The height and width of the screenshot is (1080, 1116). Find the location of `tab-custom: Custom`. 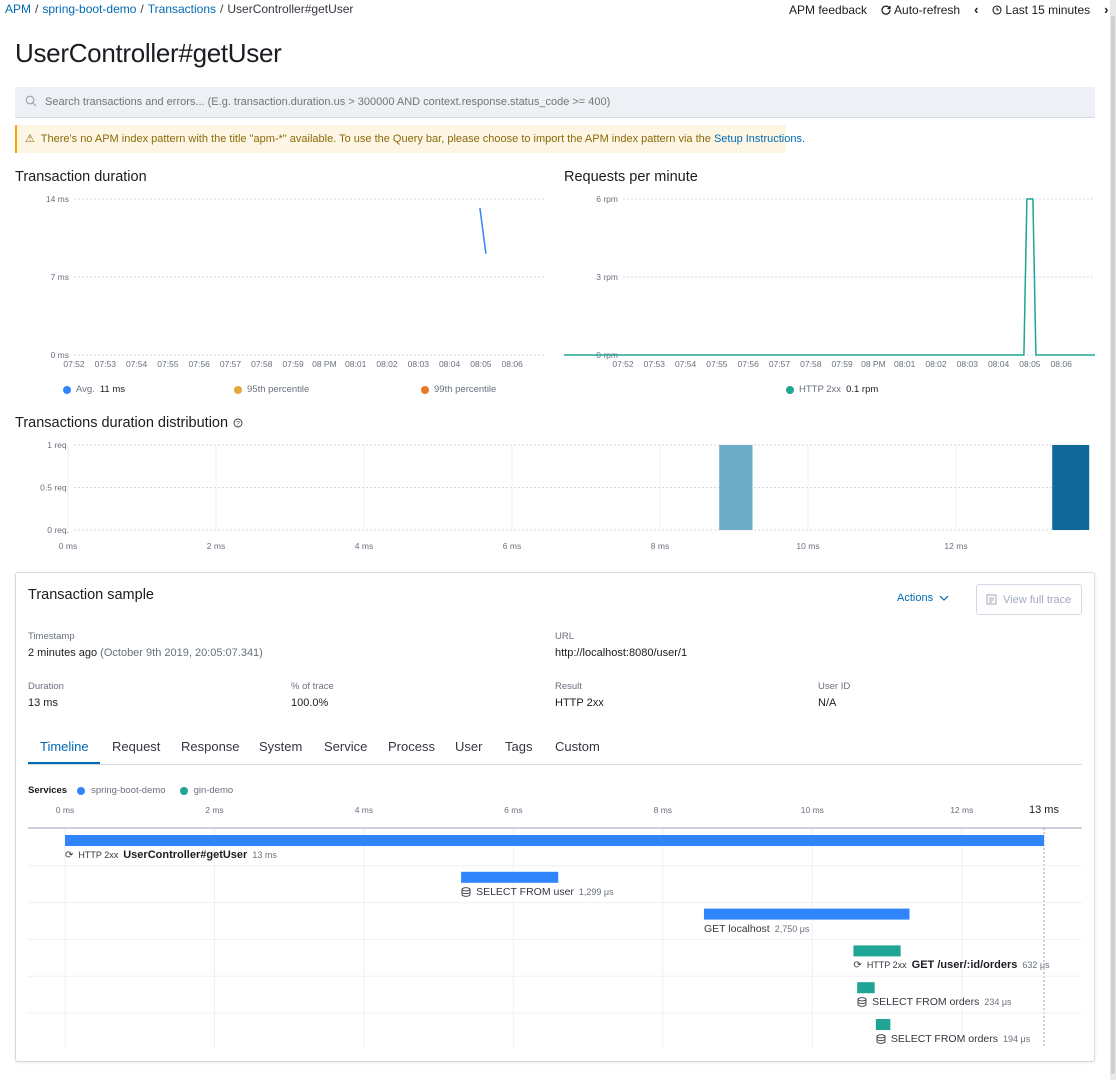

tab-custom: Custom is located at coordinates (577, 746).